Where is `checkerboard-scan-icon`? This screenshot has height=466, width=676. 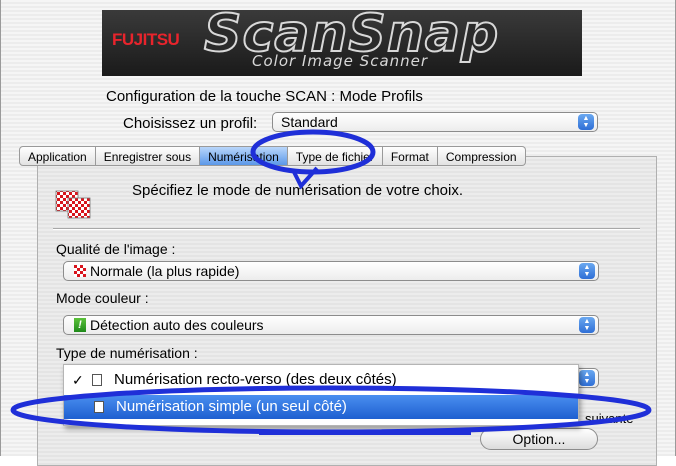 checkerboard-scan-icon is located at coordinates (73, 204).